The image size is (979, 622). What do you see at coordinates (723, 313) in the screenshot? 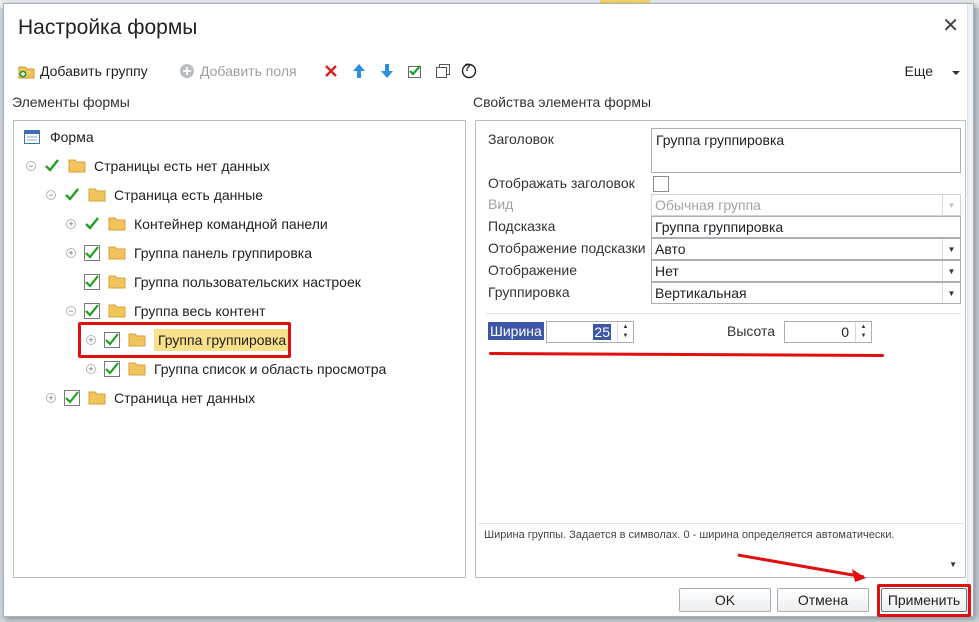
I see `divider` at bounding box center [723, 313].